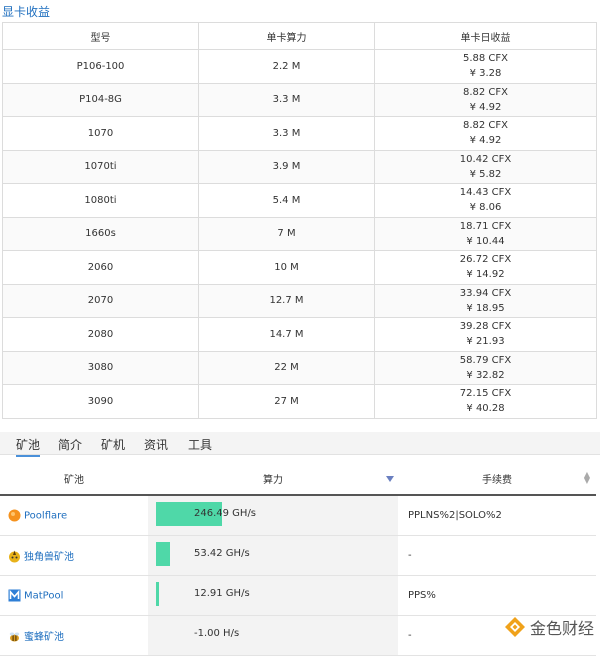 The width and height of the screenshot is (600, 656). Describe the element at coordinates (28, 446) in the screenshot. I see `tab-0: 矿池` at that location.